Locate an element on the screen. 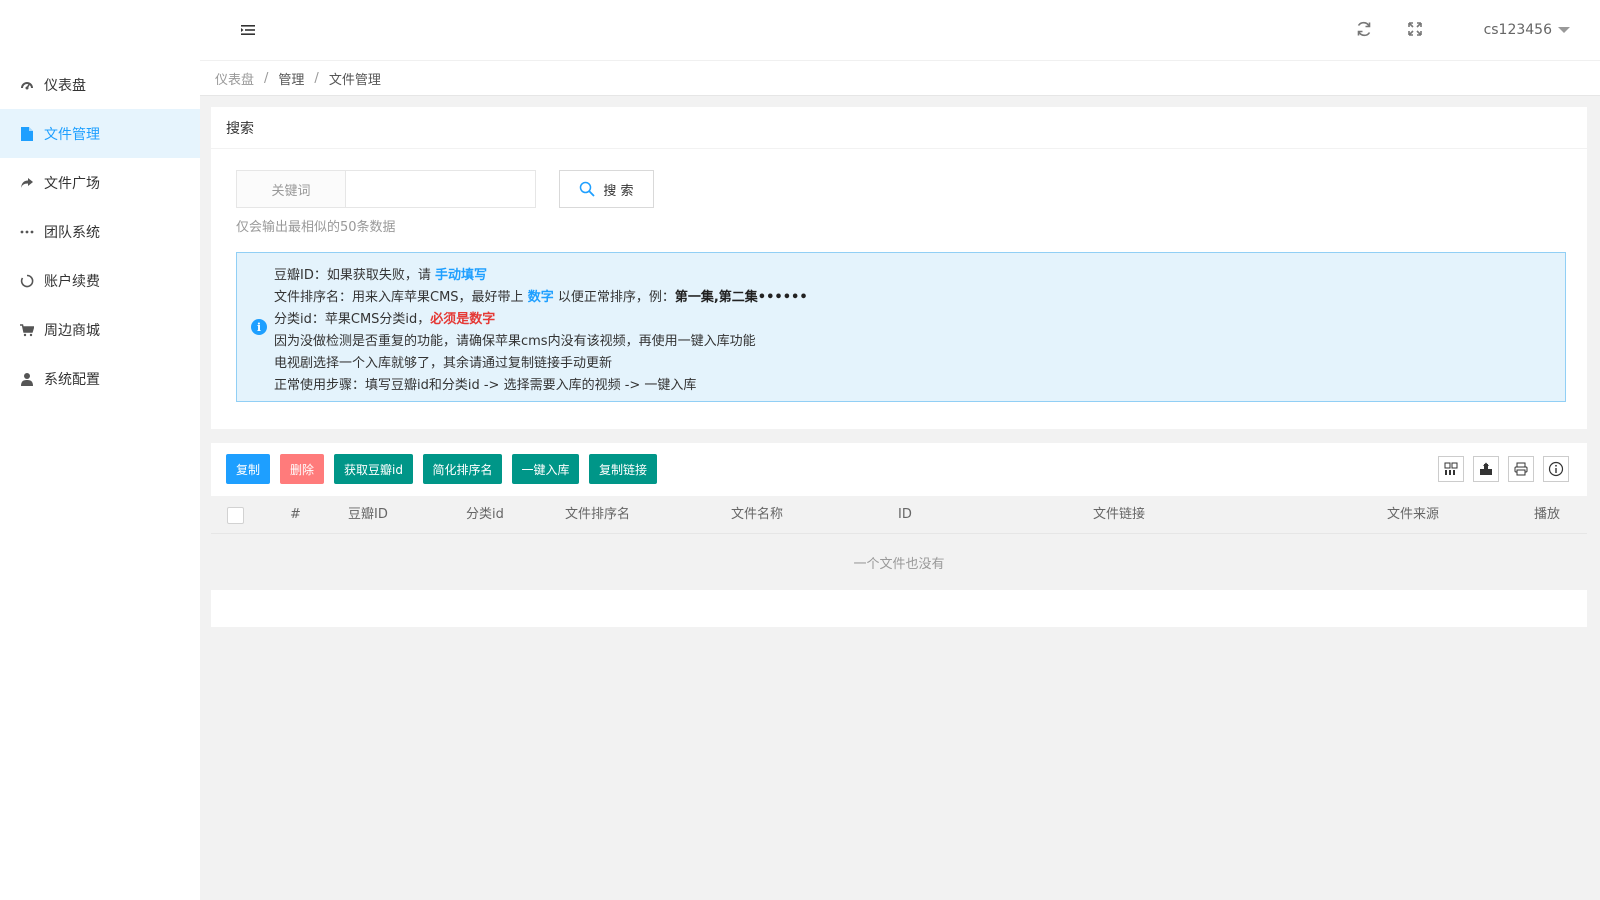 This screenshot has width=1600, height=900. column-header-category-id: 分类id is located at coordinates (485, 515).